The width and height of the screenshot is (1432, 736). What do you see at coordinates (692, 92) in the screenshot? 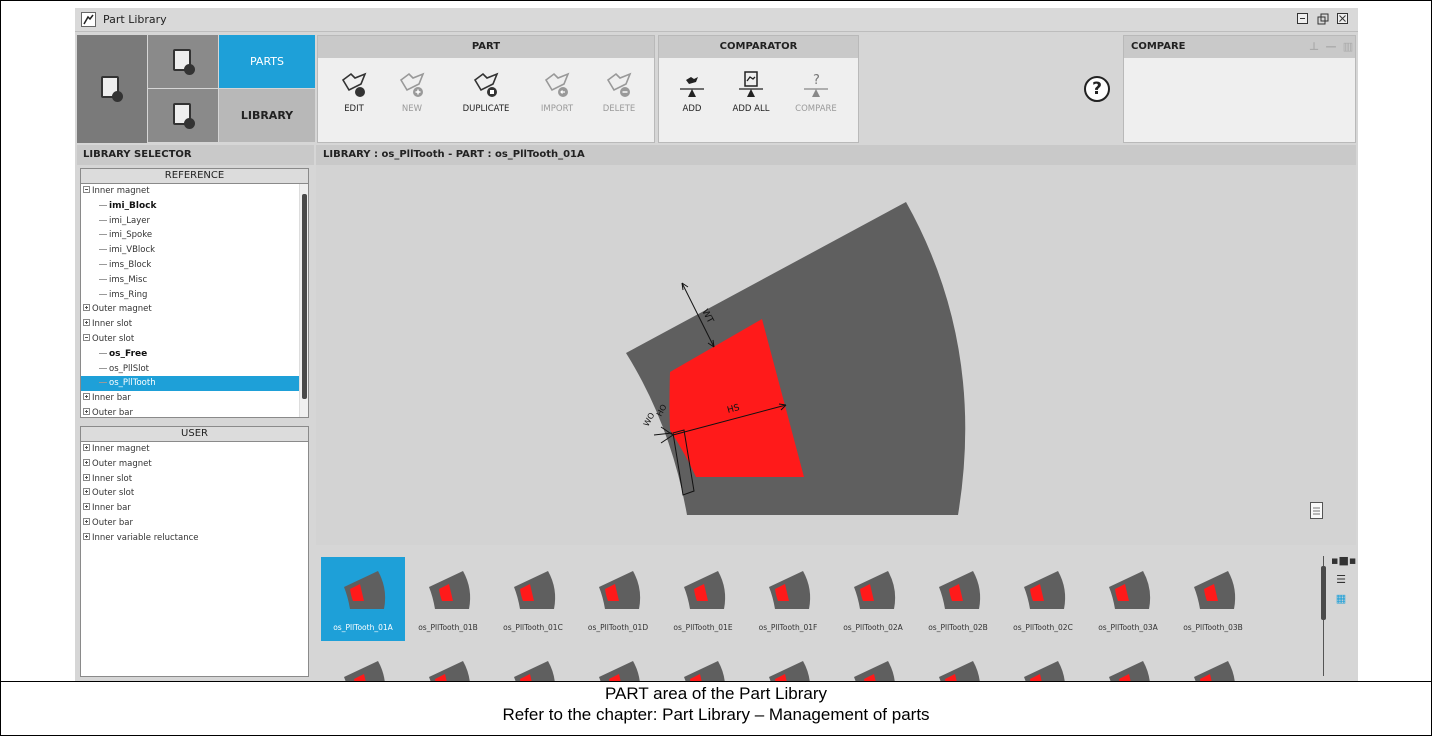
I see `add-to-comparator-button: ADD` at bounding box center [692, 92].